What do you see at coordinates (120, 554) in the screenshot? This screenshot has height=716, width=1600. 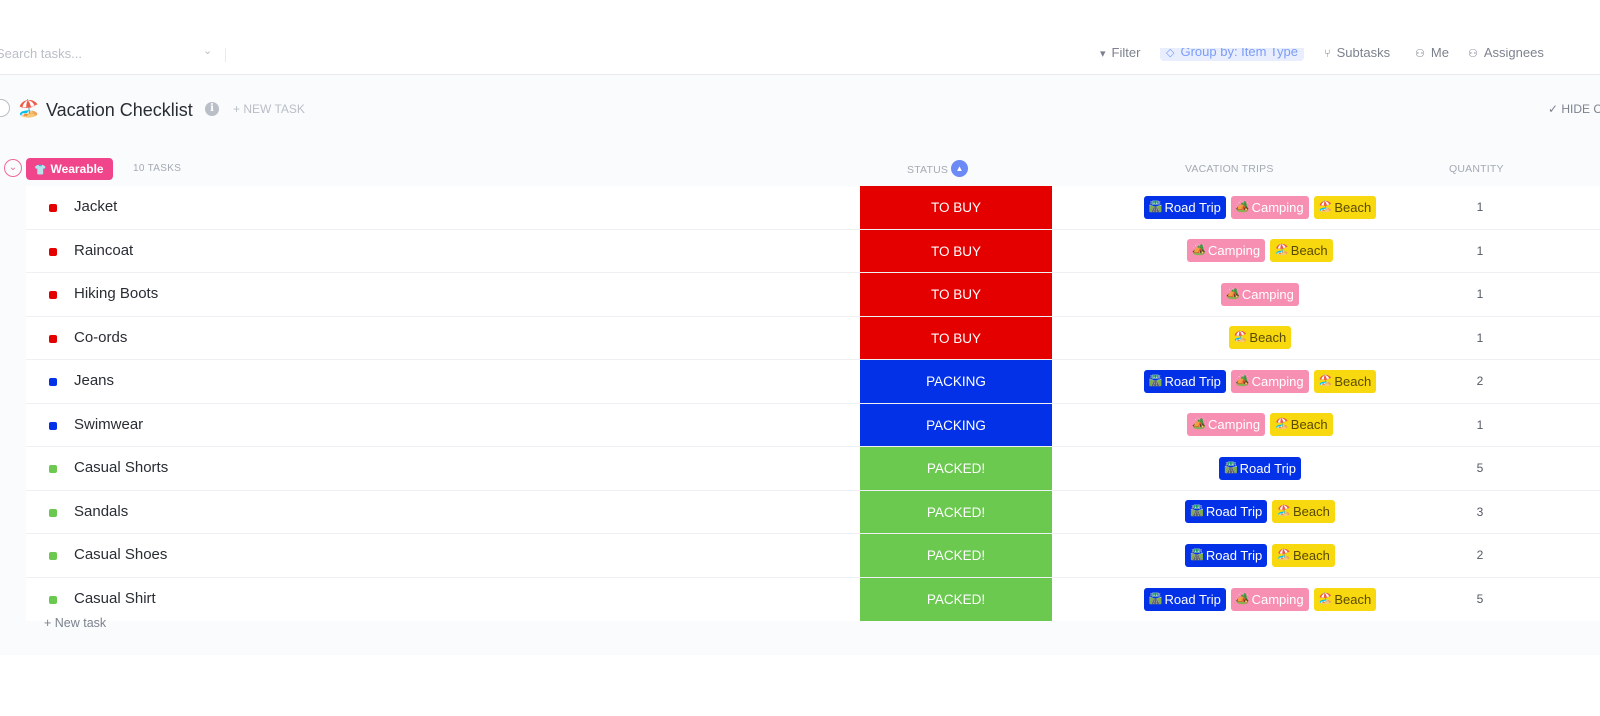 I see `task-name: Casual Shoes` at bounding box center [120, 554].